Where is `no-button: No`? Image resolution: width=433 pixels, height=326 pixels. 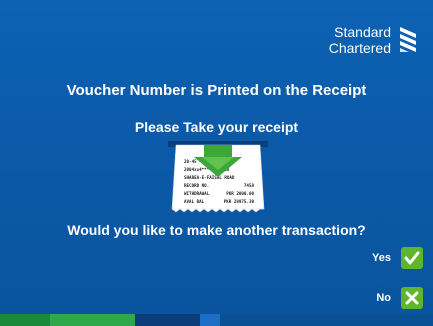 no-button: No is located at coordinates (399, 298).